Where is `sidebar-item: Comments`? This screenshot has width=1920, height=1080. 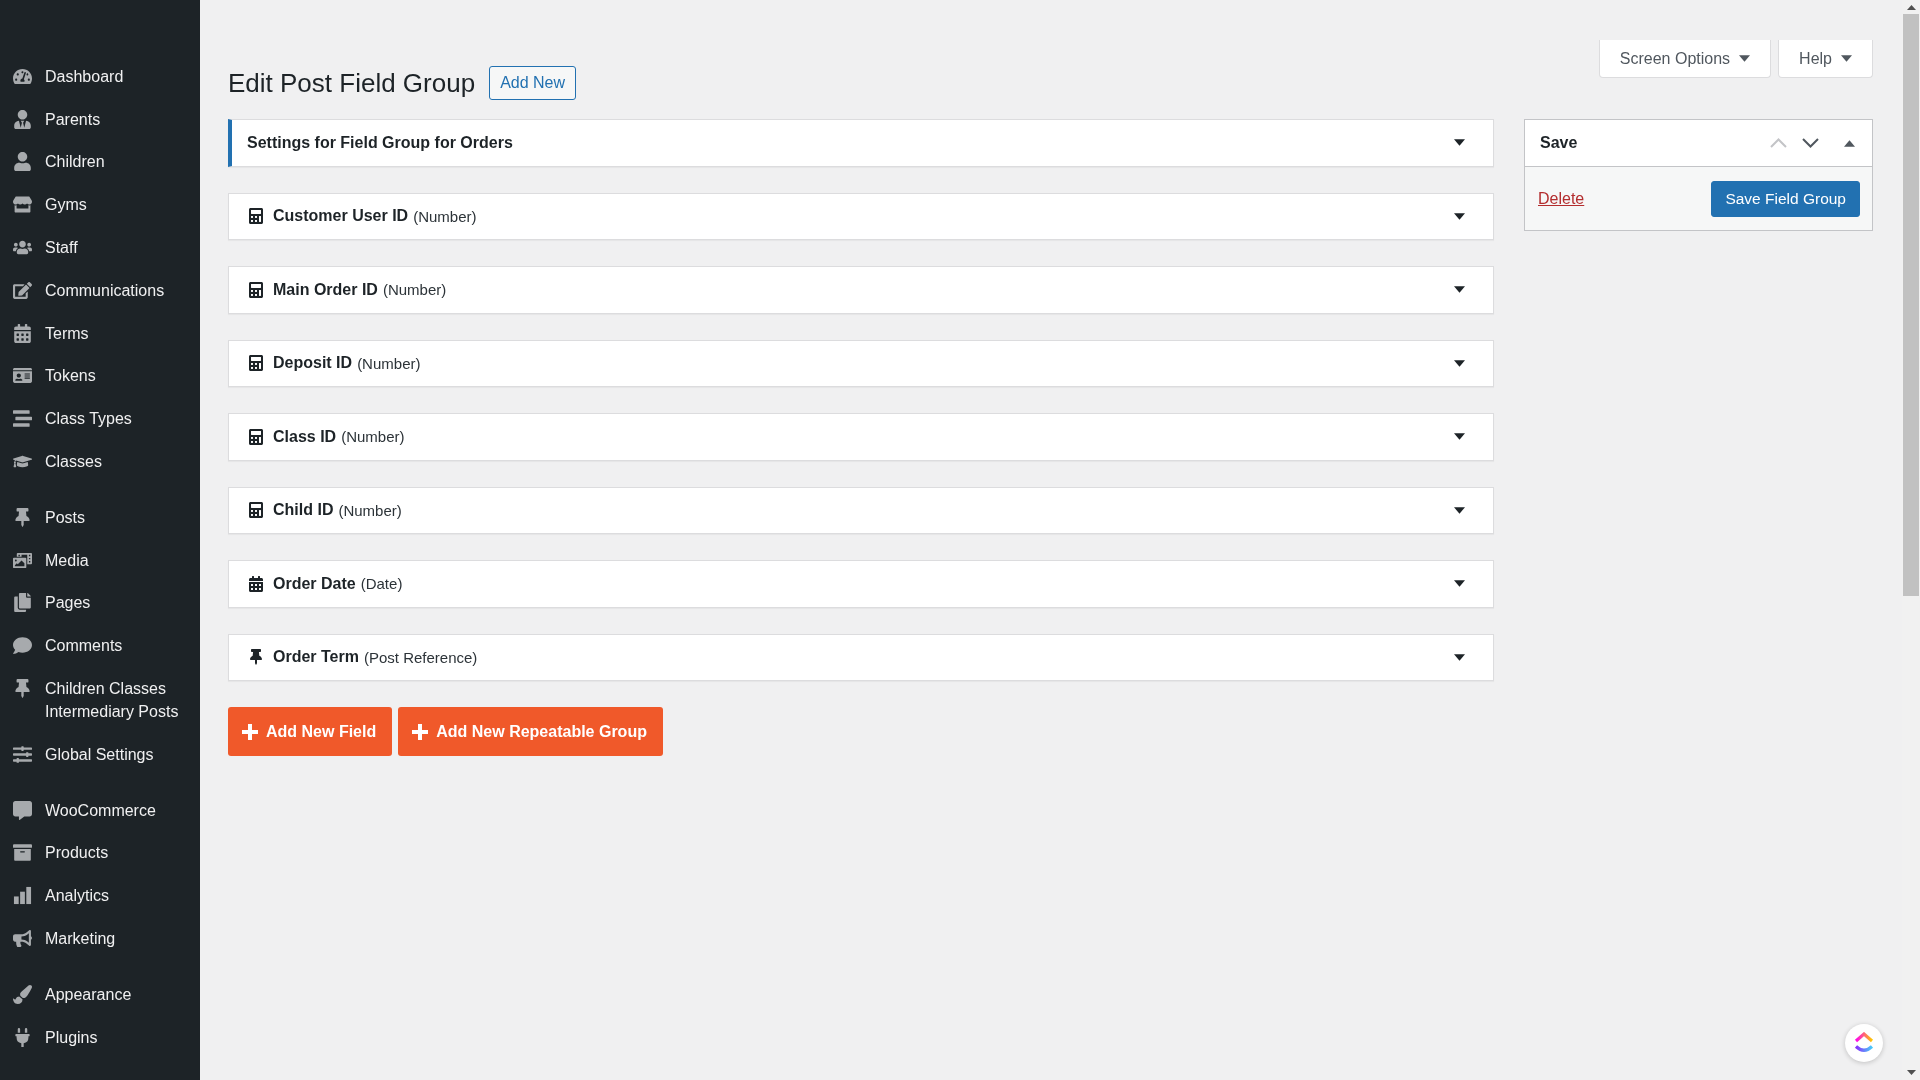 sidebar-item: Comments is located at coordinates (100, 646).